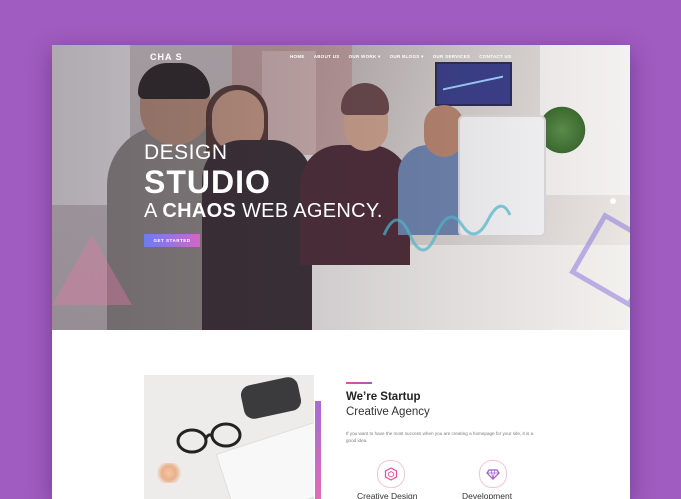 The height and width of the screenshot is (499, 681). I want to click on nav-item-about-us: ABOUT US, so click(327, 57).